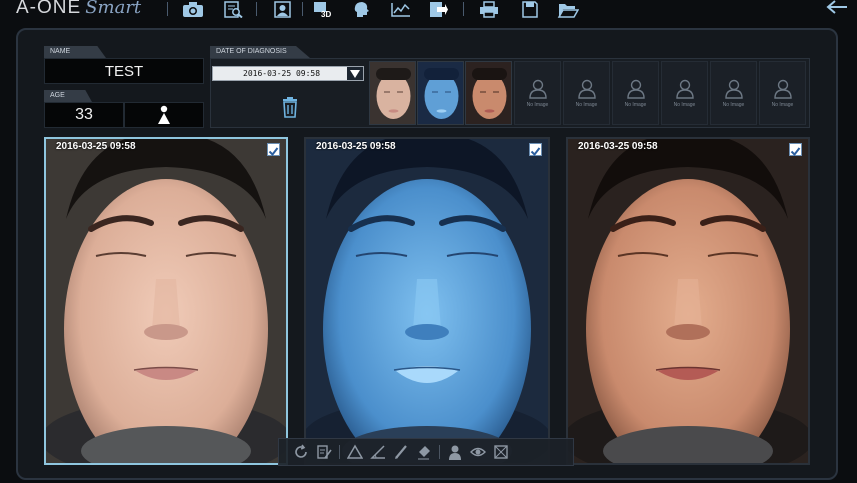  I want to click on logo-main: A-ONE, so click(49, 9).